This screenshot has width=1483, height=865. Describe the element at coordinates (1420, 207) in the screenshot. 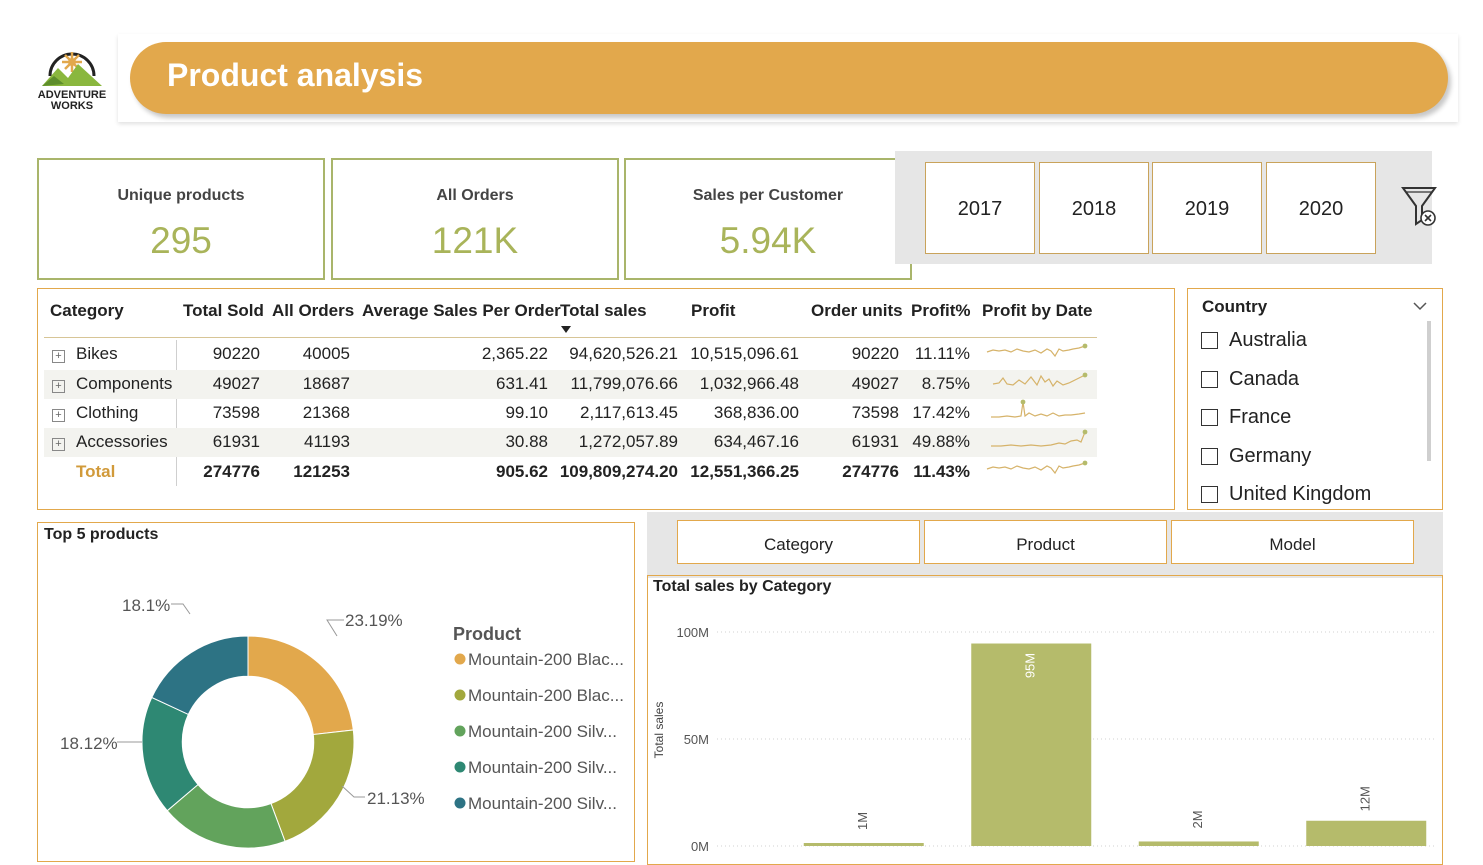

I see `clear-filter-icon` at that location.